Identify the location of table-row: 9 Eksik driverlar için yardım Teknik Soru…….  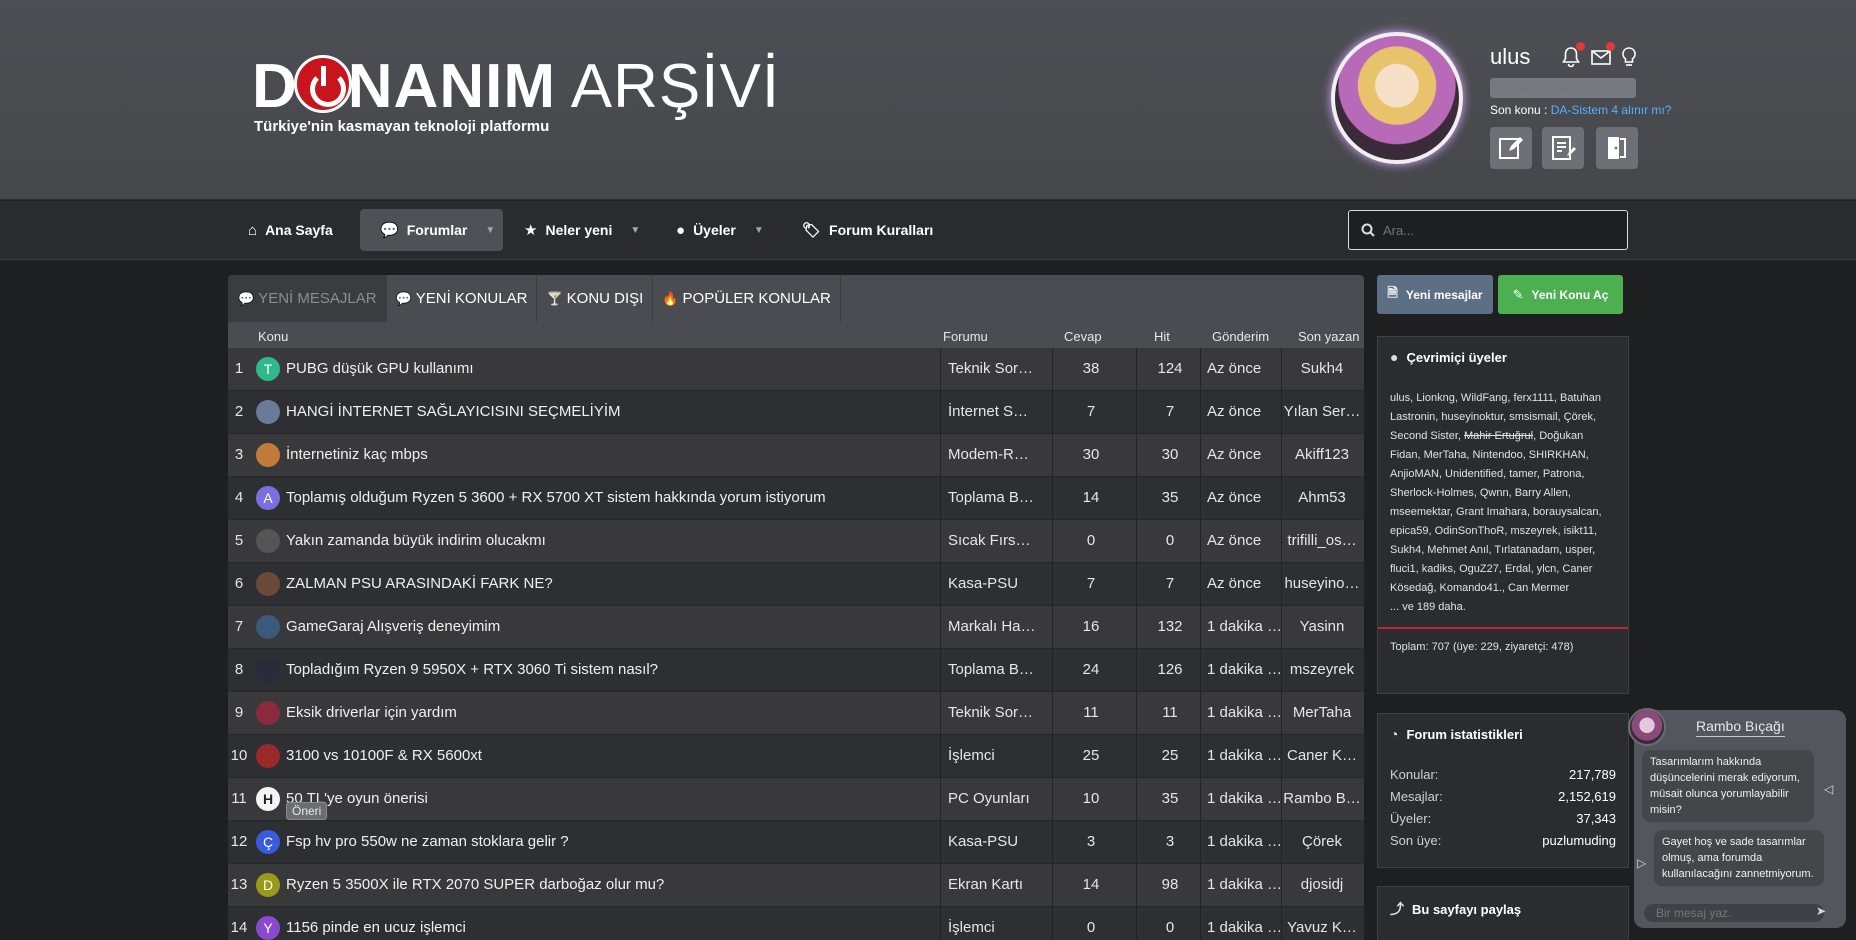
(796, 713).